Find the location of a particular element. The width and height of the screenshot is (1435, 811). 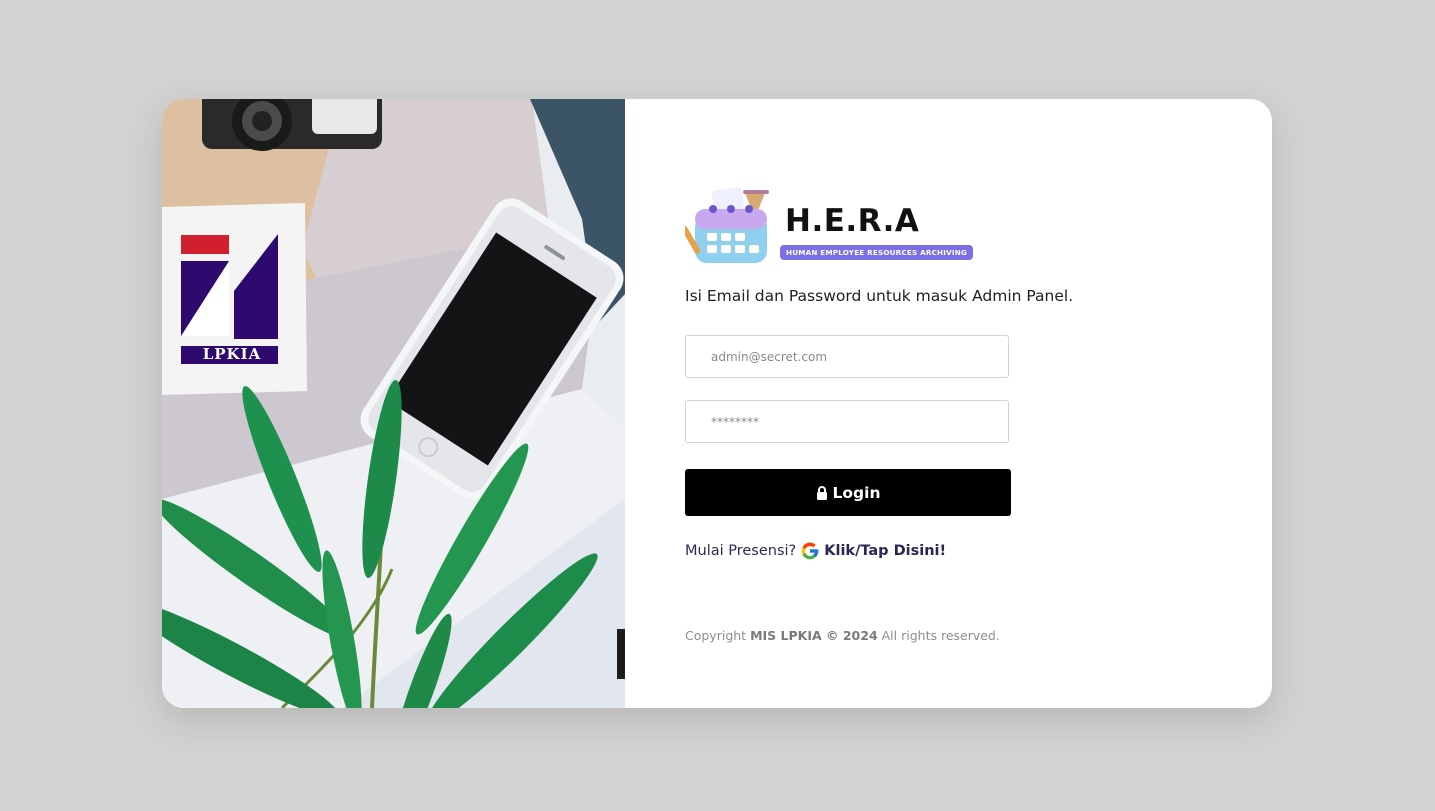

login-button-label: Login is located at coordinates (856, 492).